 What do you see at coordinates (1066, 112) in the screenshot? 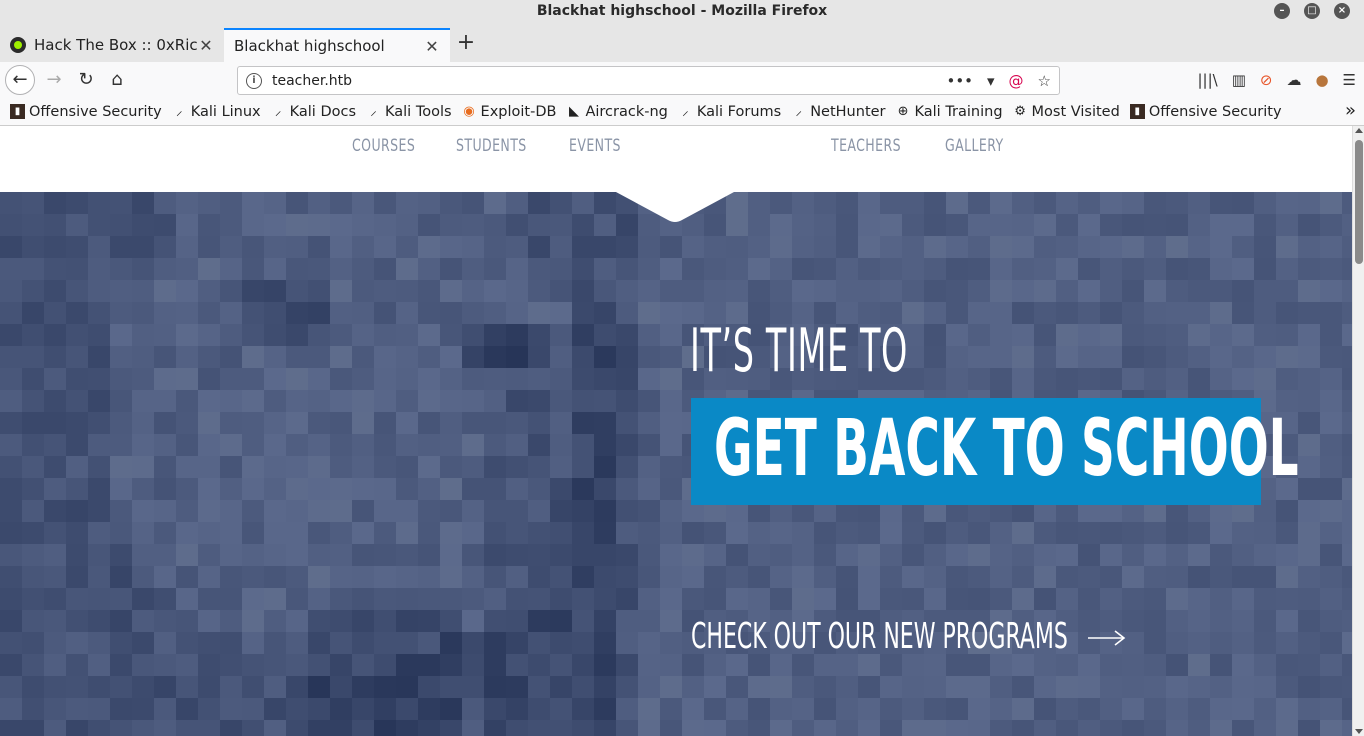
I see `bookmark-item: ⚙ Most Visited` at bounding box center [1066, 112].